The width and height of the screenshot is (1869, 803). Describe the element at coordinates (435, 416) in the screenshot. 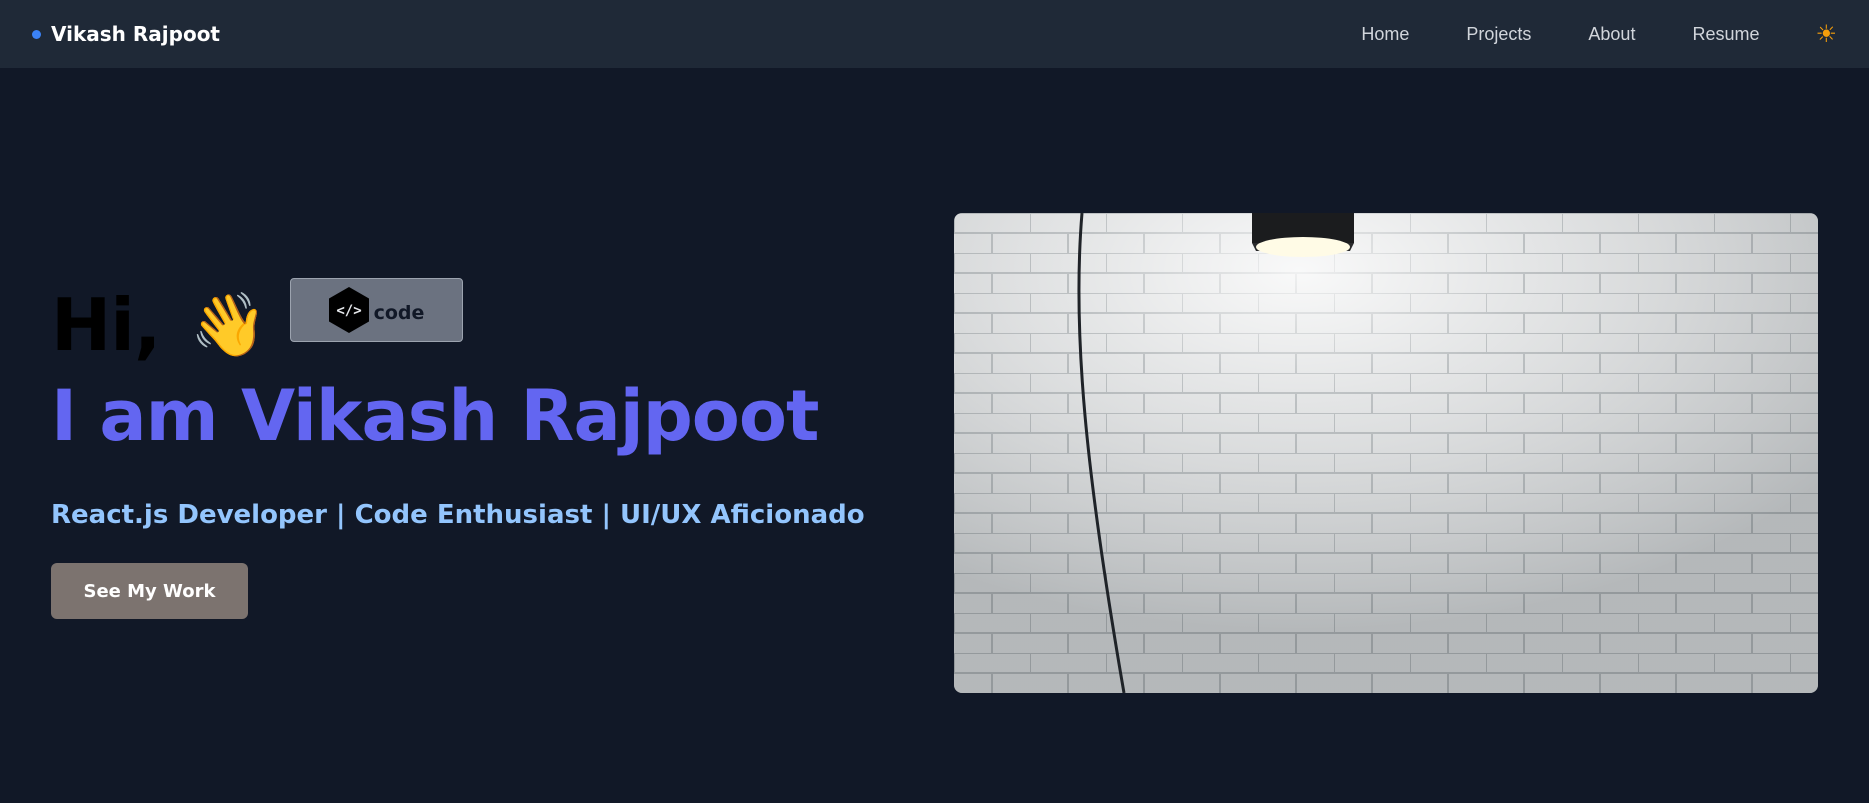

I see `hero-headline: I am Vikash Rajpoot` at that location.